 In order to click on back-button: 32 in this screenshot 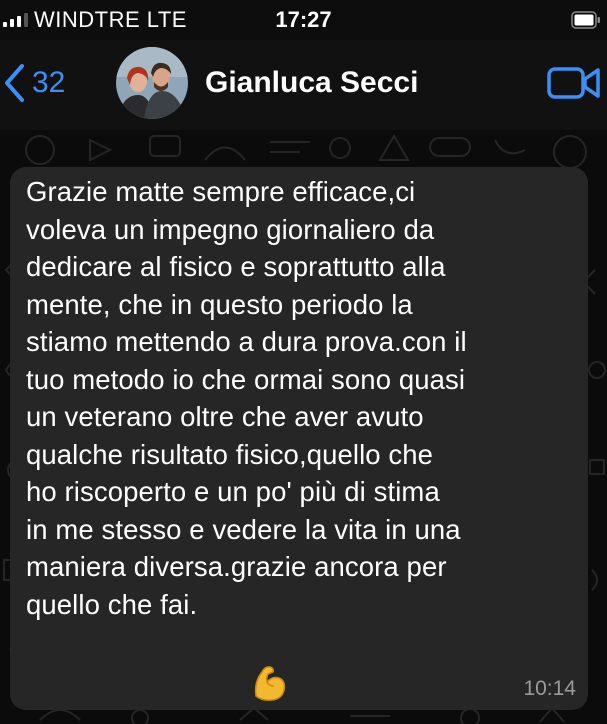, I will do `click(33, 83)`.